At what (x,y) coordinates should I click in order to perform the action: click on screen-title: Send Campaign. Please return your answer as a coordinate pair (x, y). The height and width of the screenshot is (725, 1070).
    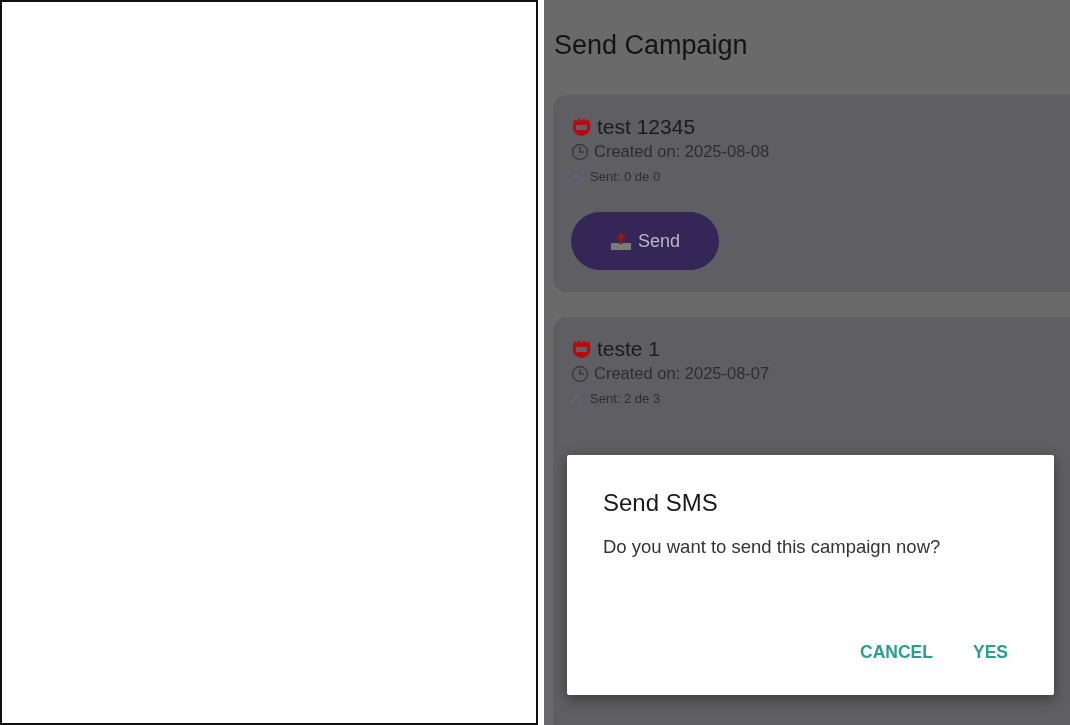
    Looking at the image, I should click on (651, 45).